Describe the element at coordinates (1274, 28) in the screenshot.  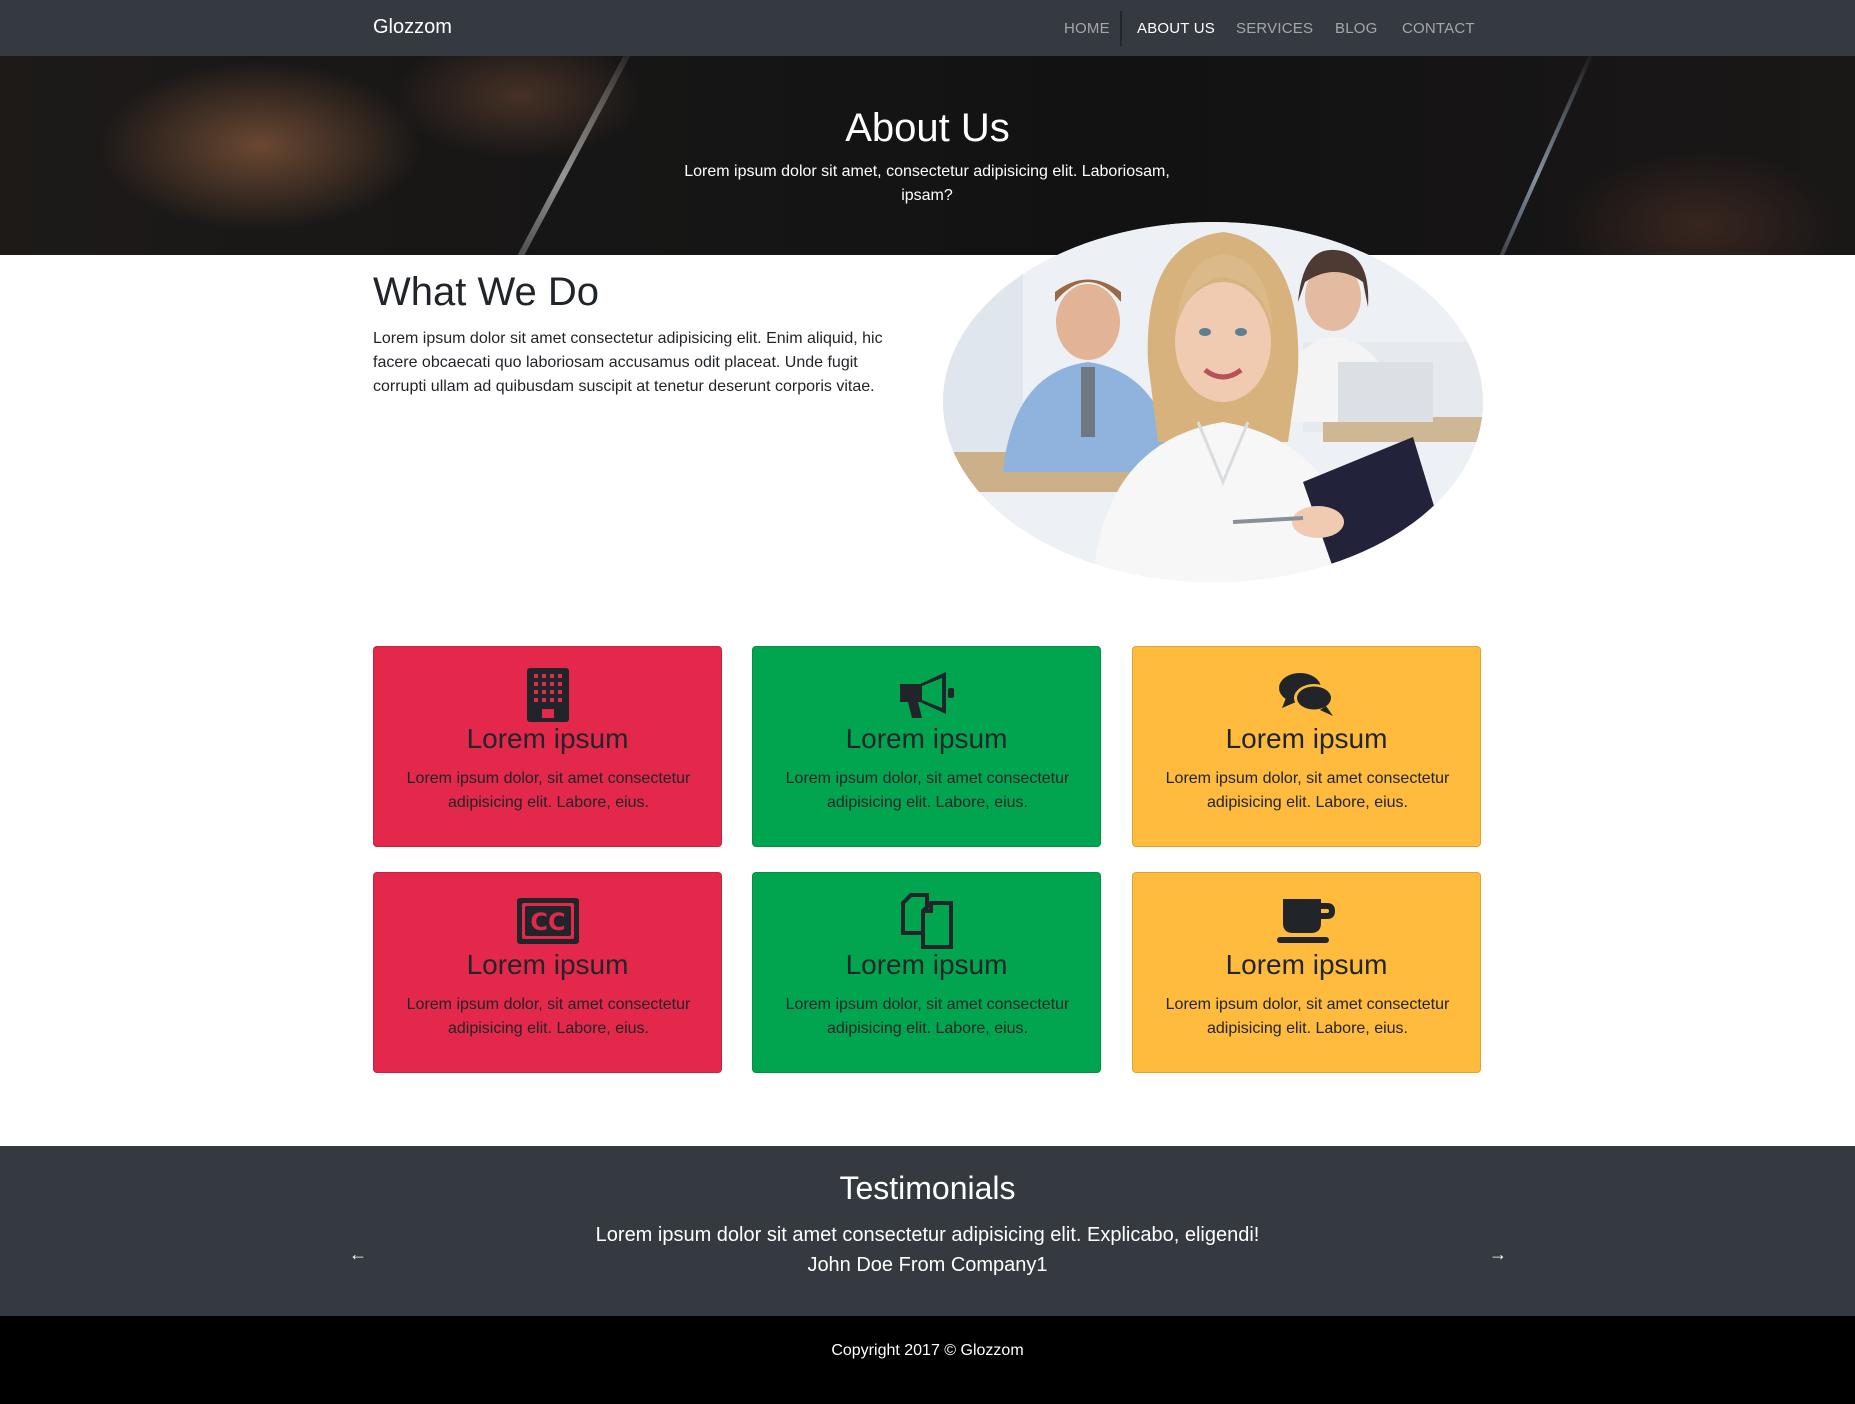
I see `nav-item-services: SERVICES` at that location.